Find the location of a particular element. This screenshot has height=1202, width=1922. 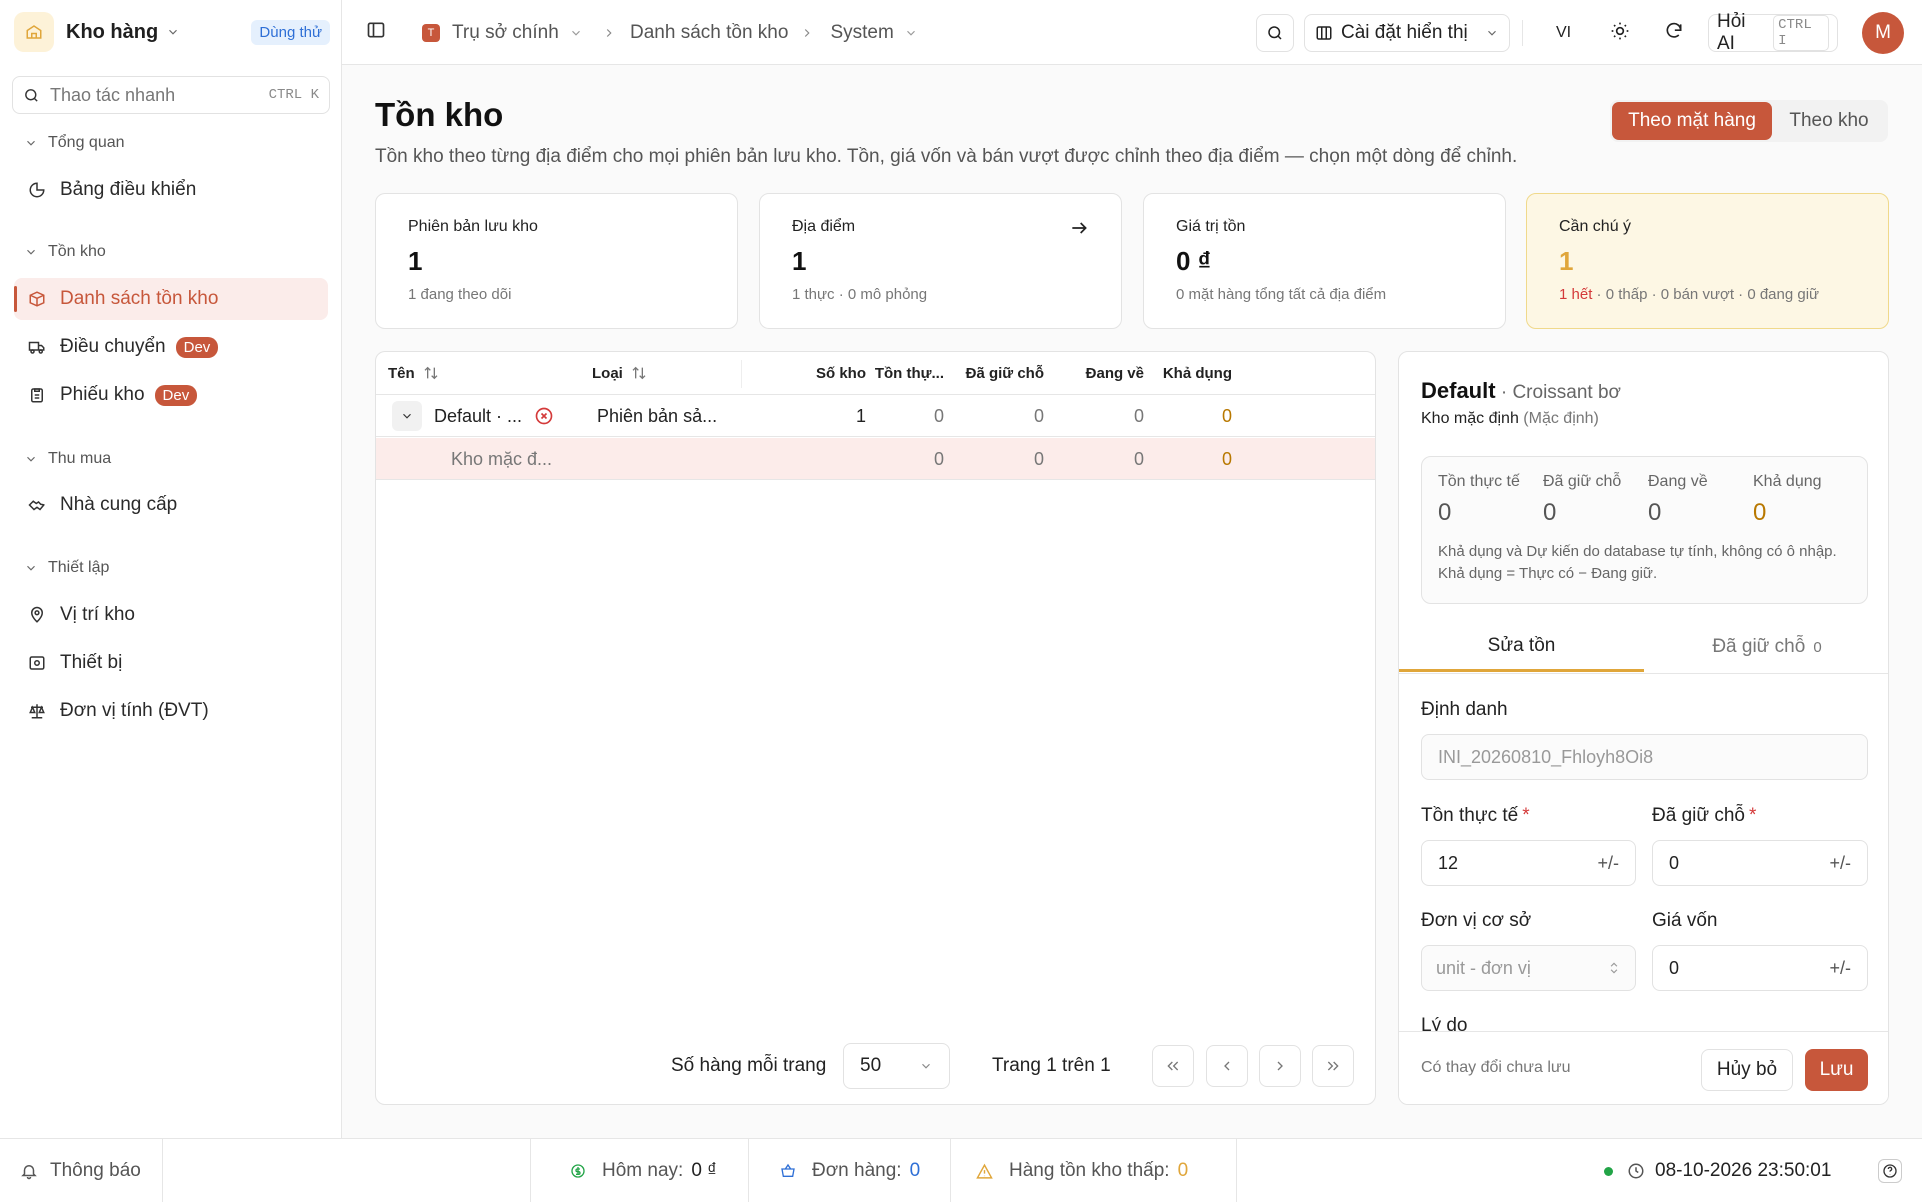

brand-switcher: Kho hàng Dùng thử is located at coordinates (172, 32).